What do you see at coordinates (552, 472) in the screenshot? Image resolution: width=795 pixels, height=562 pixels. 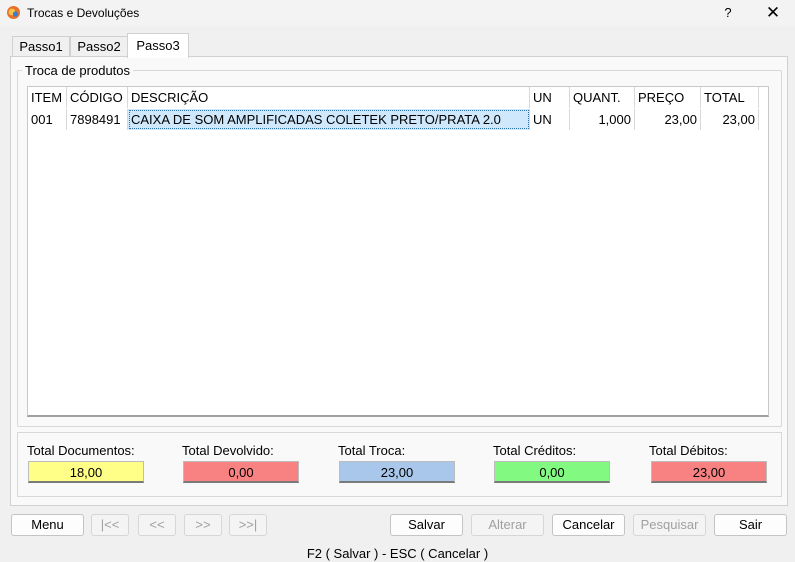 I see `total-creditos-field: 0,00` at bounding box center [552, 472].